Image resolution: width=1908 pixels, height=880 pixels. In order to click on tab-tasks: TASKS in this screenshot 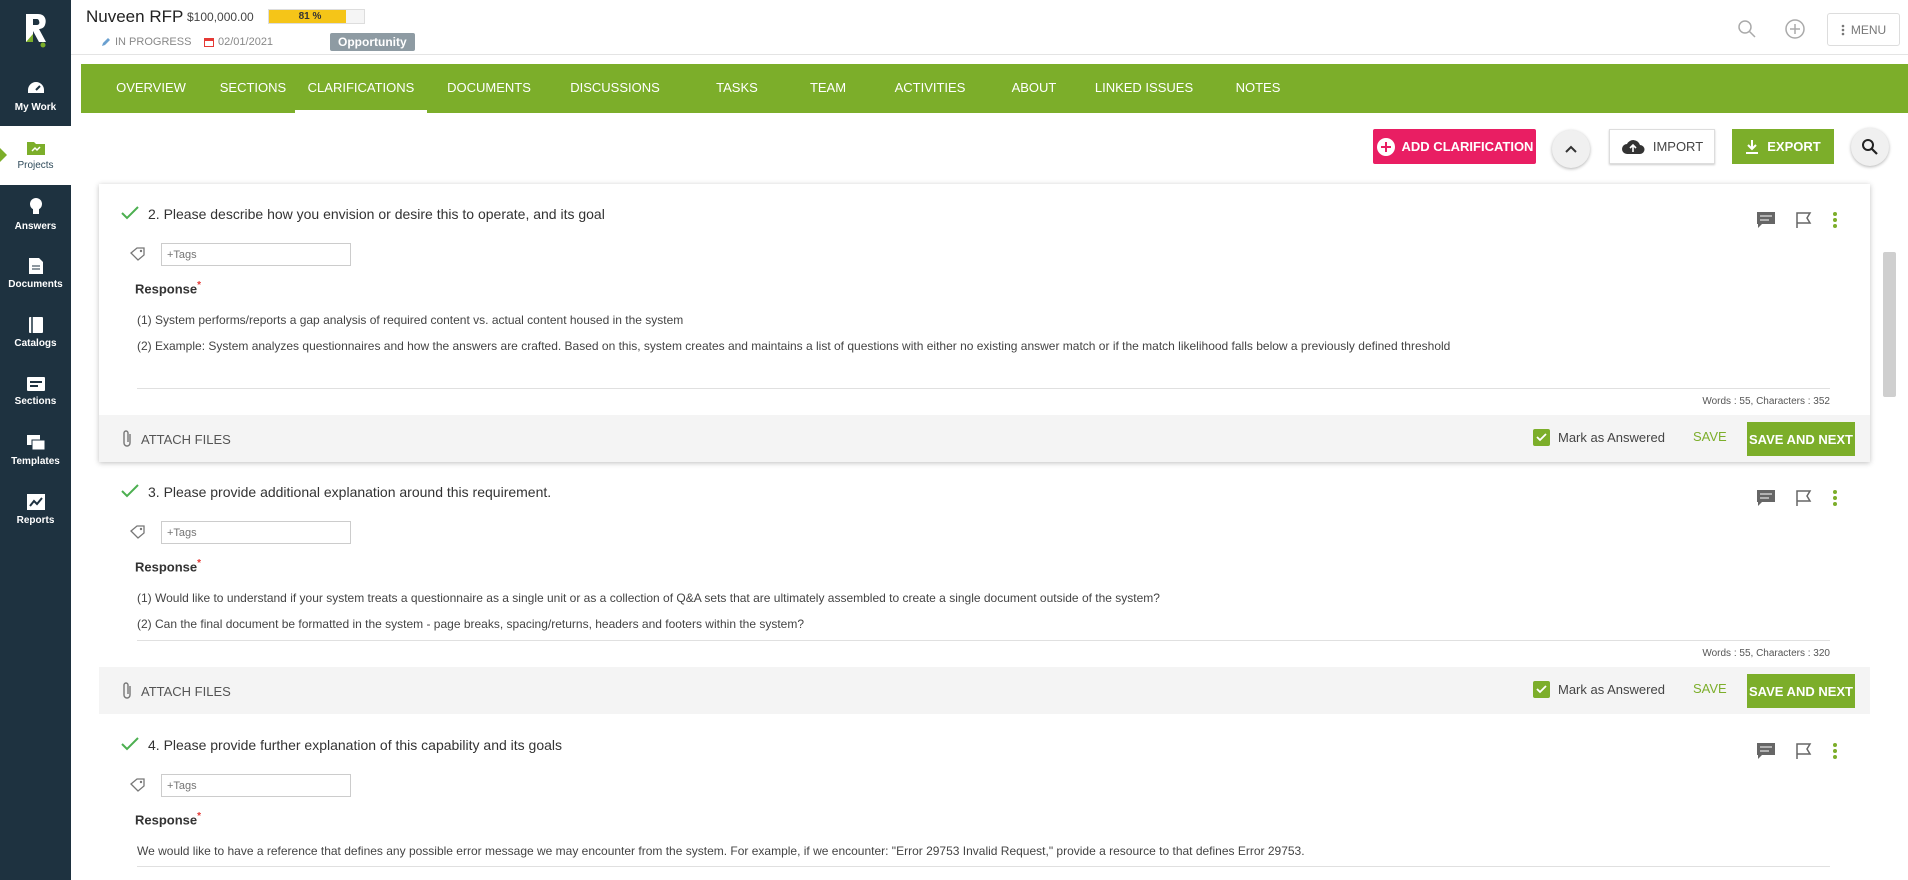, I will do `click(737, 88)`.